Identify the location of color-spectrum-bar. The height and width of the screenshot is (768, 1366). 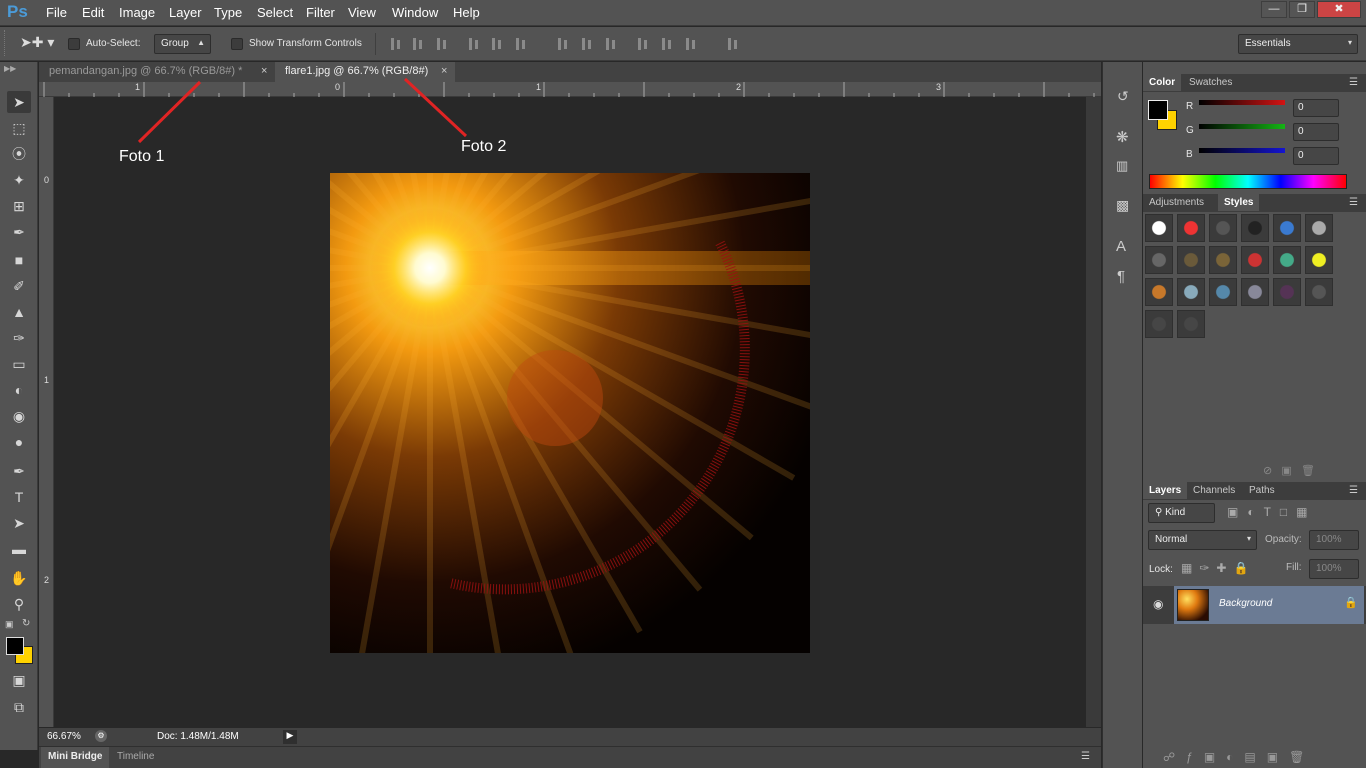
(1248, 181).